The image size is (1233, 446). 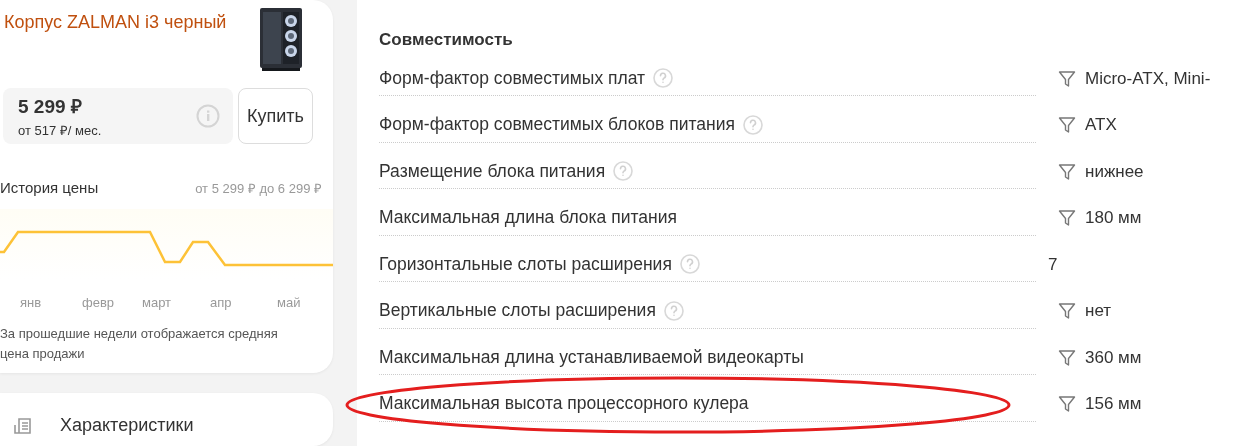 What do you see at coordinates (258, 188) in the screenshot?
I see `price-range: от 5 299 ₽ до 6 299 ₽` at bounding box center [258, 188].